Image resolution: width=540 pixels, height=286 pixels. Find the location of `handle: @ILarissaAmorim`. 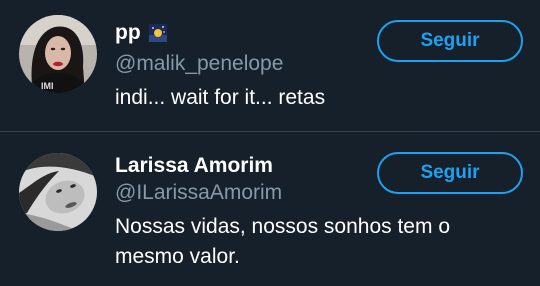

handle: @ILarissaAmorim is located at coordinates (198, 193).